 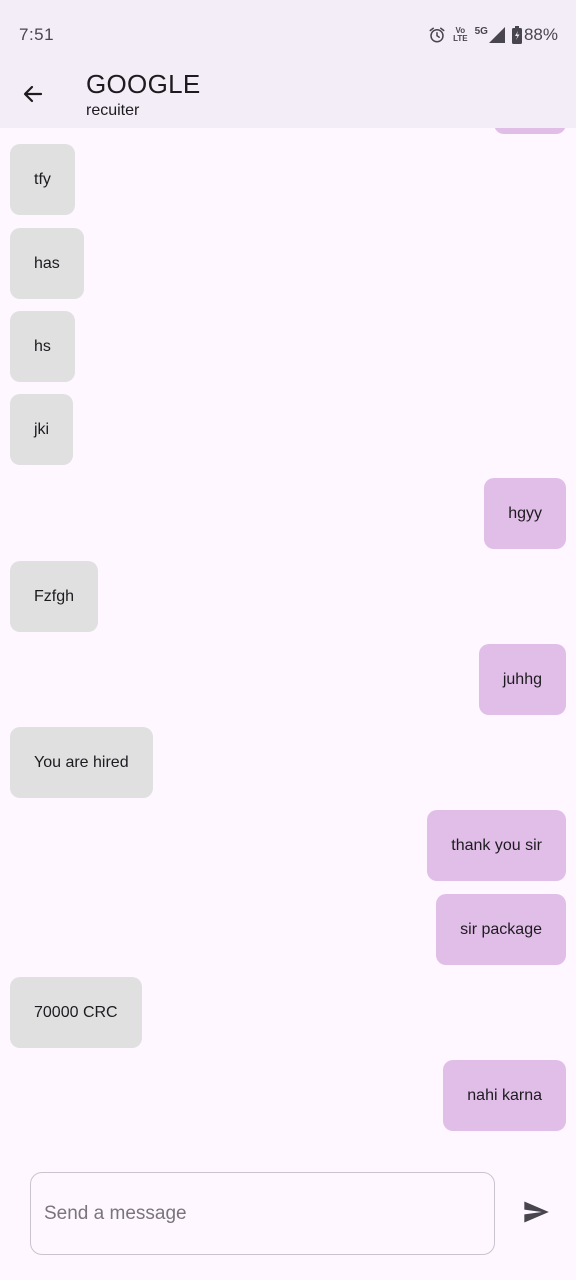 What do you see at coordinates (288, 35) in the screenshot?
I see `status-bar: 7:51 Vo LTE 5G 88%` at bounding box center [288, 35].